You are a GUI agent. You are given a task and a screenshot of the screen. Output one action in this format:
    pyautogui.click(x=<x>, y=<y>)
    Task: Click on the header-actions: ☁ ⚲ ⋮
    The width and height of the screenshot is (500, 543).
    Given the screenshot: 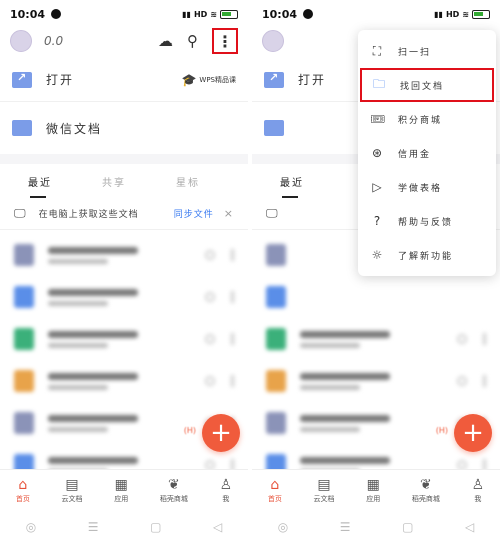 What is the action you would take?
    pyautogui.click(x=198, y=41)
    